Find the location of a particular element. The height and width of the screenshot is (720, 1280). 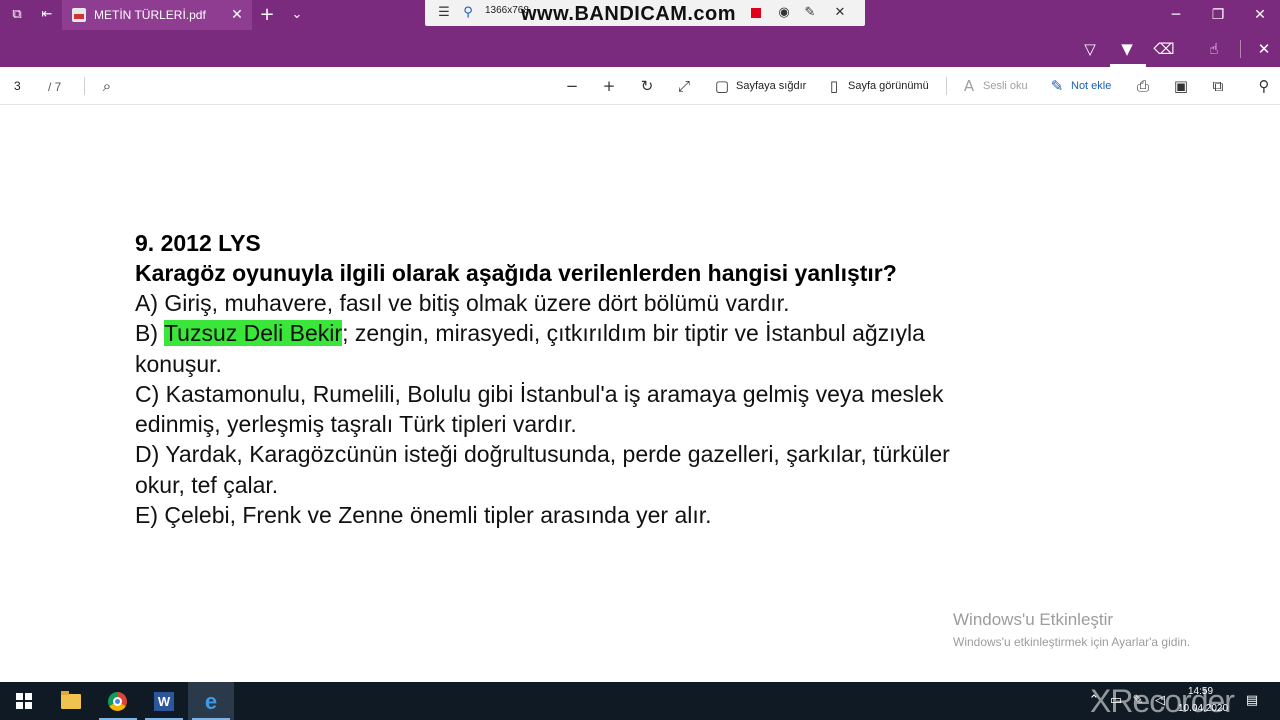

zoom-out-icon: − is located at coordinates (572, 86).